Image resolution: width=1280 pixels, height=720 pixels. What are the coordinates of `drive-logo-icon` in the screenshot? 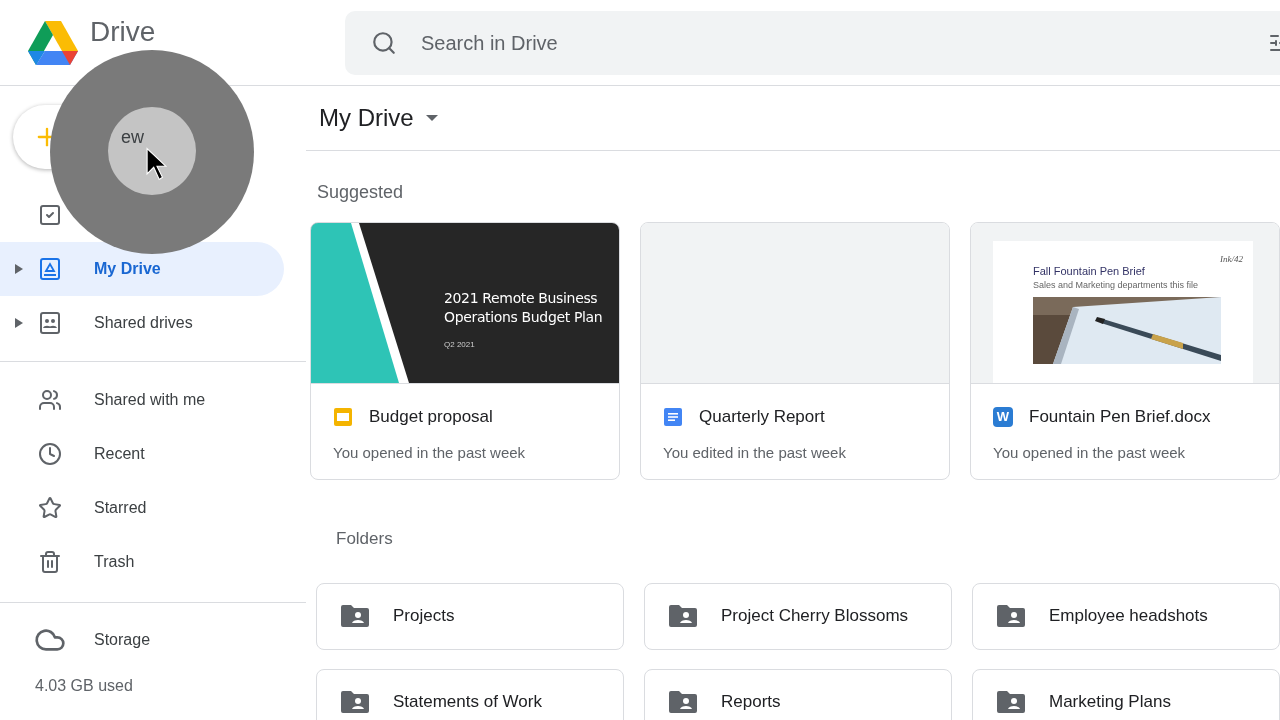 It's located at (53, 42).